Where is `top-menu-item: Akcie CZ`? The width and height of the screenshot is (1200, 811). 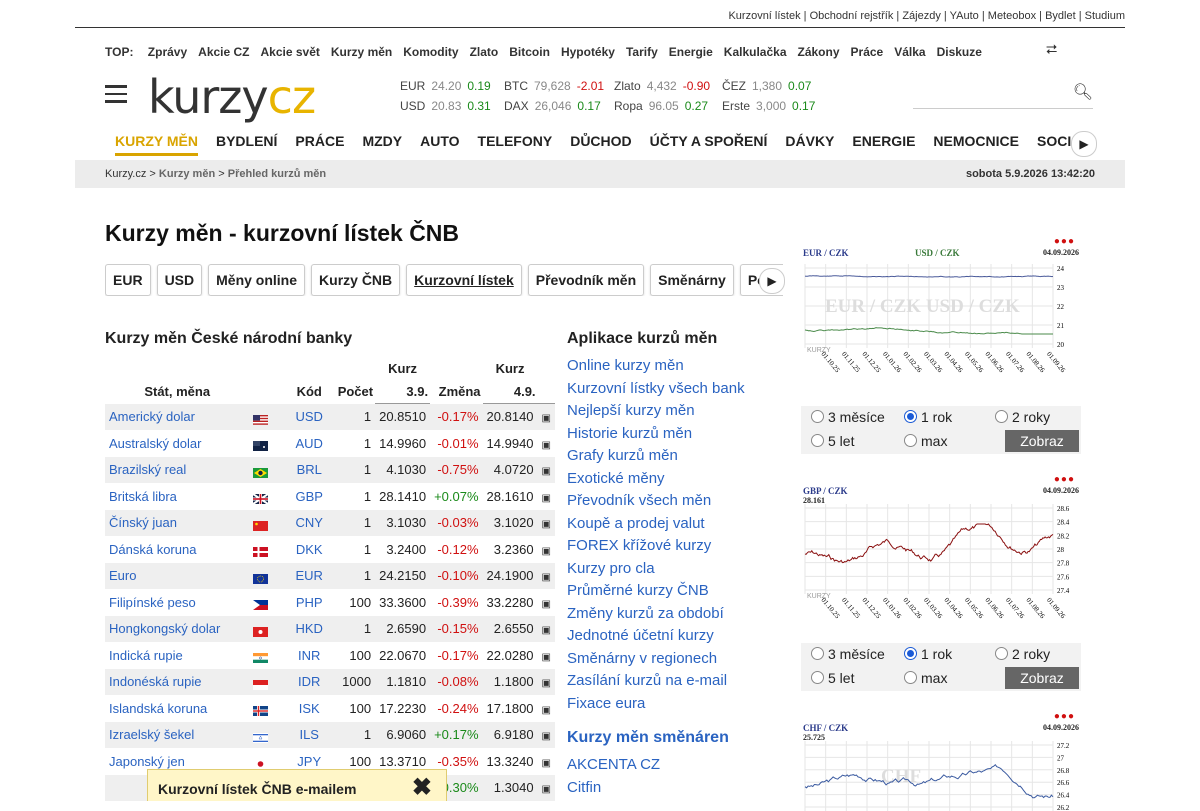 top-menu-item: Akcie CZ is located at coordinates (223, 52).